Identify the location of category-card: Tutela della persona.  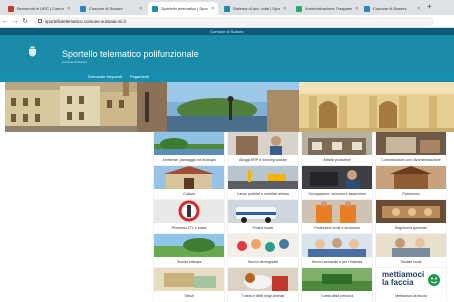
(337, 285).